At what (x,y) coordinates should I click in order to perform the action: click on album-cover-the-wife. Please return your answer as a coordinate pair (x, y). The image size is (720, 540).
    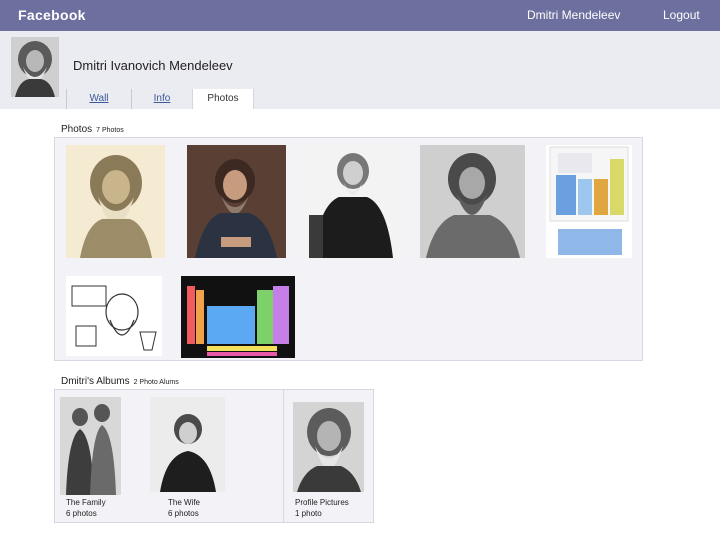
    Looking at the image, I should click on (187, 444).